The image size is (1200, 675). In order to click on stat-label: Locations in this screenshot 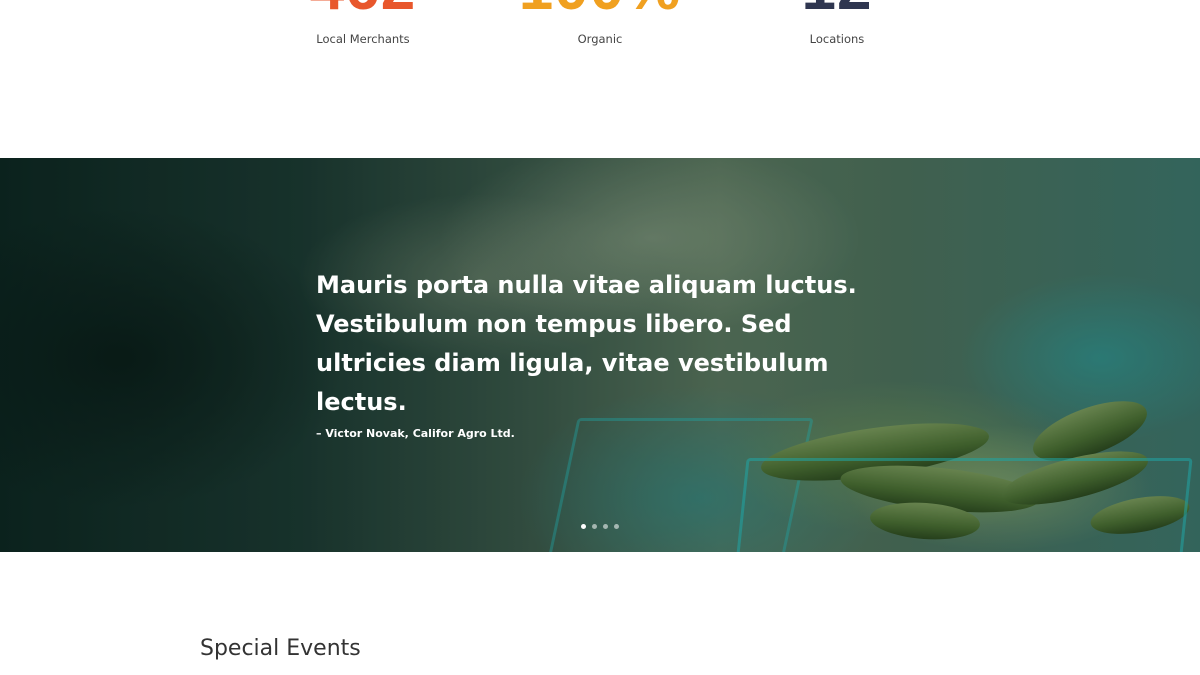, I will do `click(837, 39)`.